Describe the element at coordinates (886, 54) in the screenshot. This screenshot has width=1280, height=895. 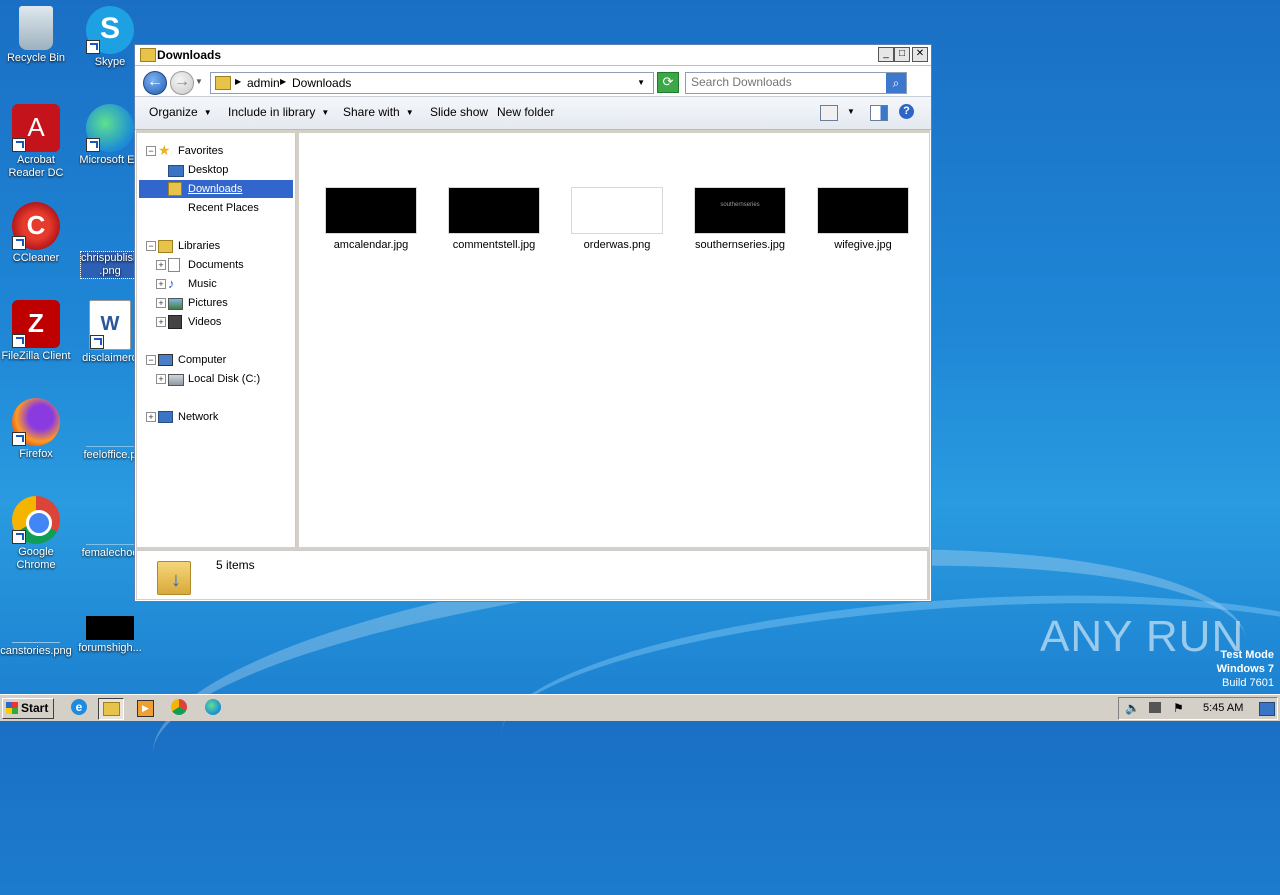
I see `minimize-button: _` at that location.